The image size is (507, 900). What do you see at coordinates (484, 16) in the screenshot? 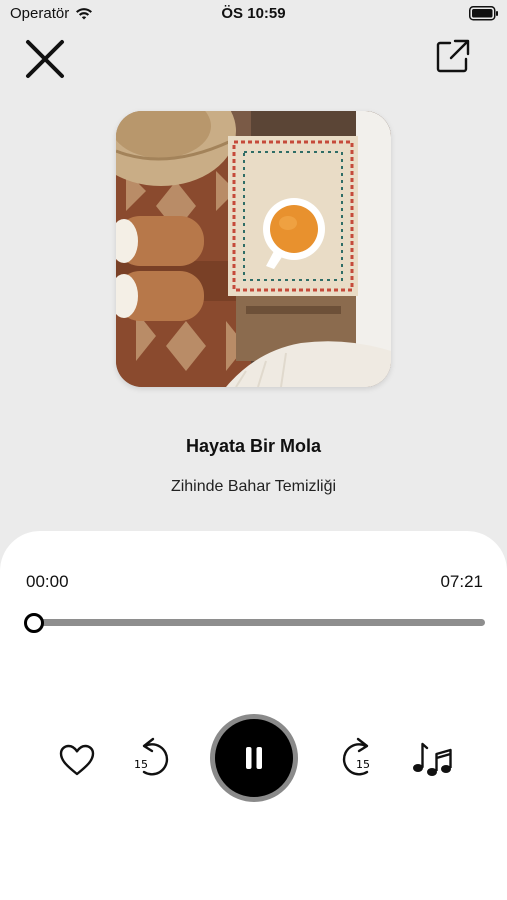
I see `battery-icon` at bounding box center [484, 16].